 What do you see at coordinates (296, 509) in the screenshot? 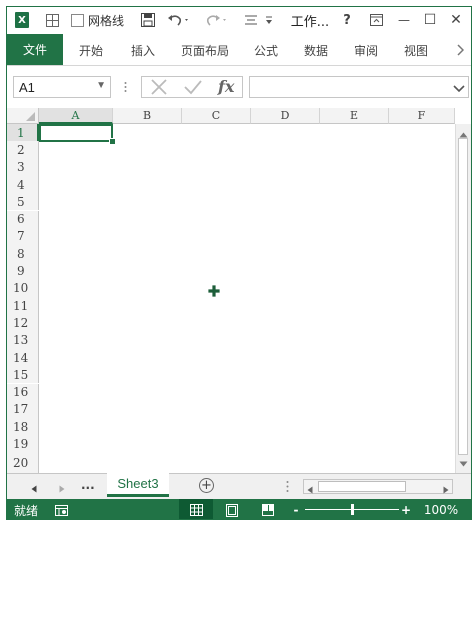
I see `zoom-out-button: -` at bounding box center [296, 509].